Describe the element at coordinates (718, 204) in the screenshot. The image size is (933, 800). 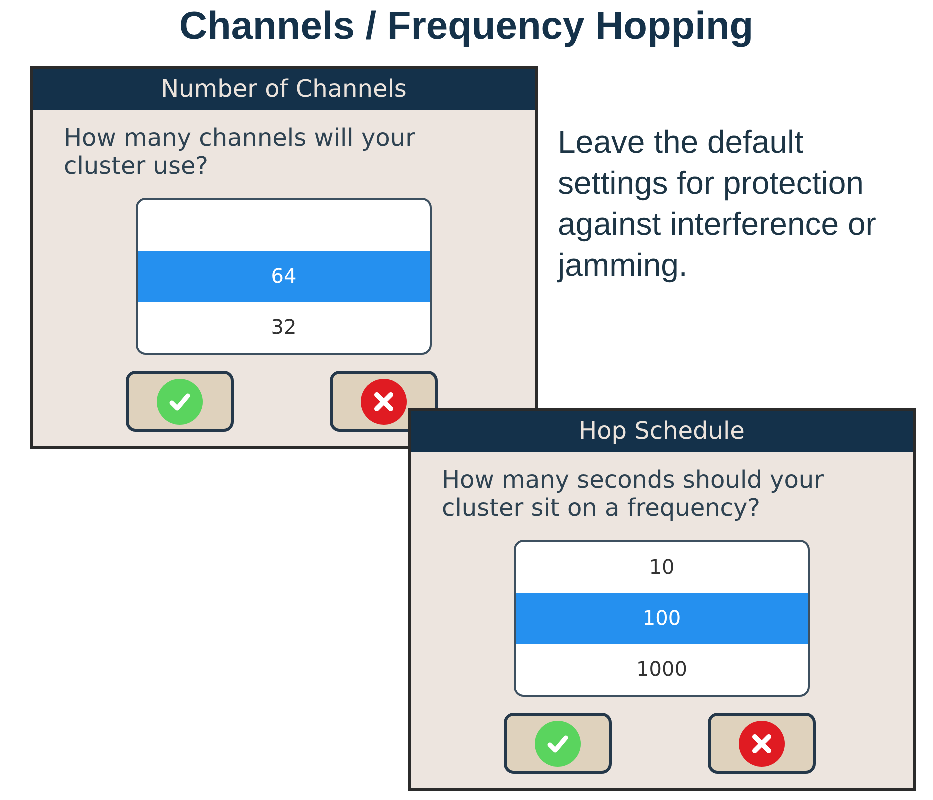
I see `instruction-text: Leave the default settings for protection against interference or jamming.` at that location.